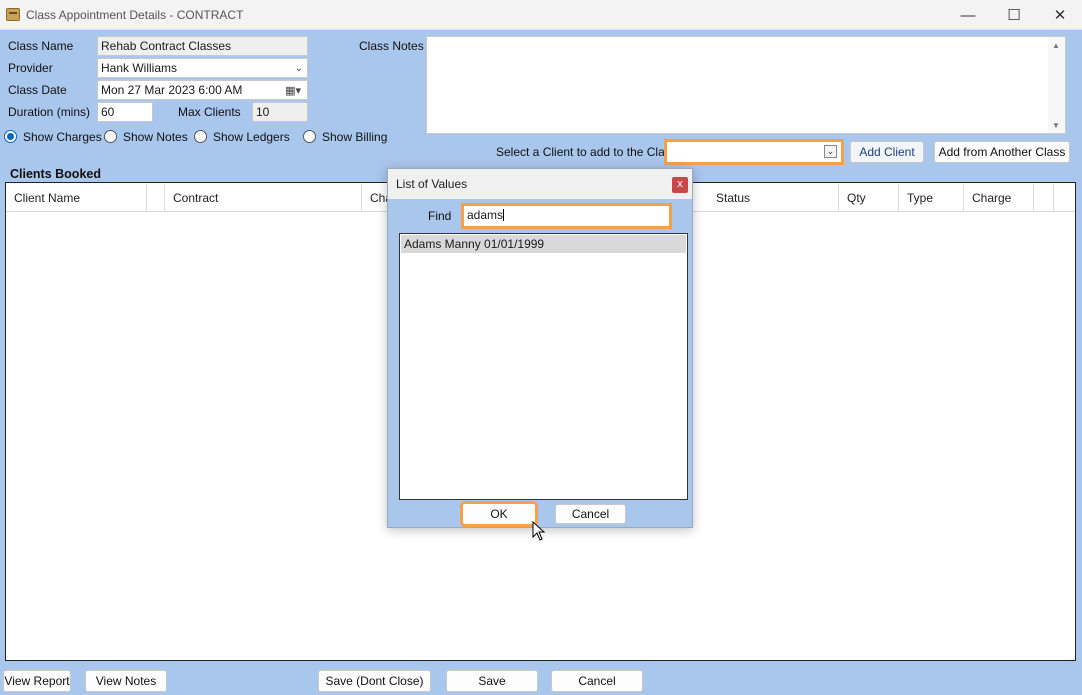 The height and width of the screenshot is (695, 1082). I want to click on mouse-cursor-icon, so click(539, 531).